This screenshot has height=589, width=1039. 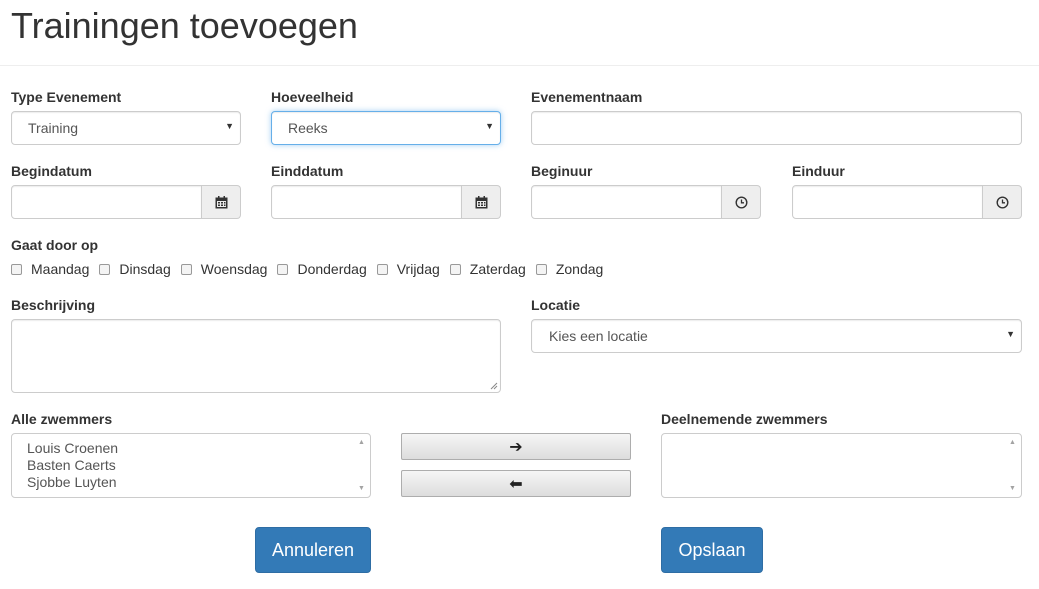 What do you see at coordinates (712, 550) in the screenshot?
I see `save-button: Opslaan` at bounding box center [712, 550].